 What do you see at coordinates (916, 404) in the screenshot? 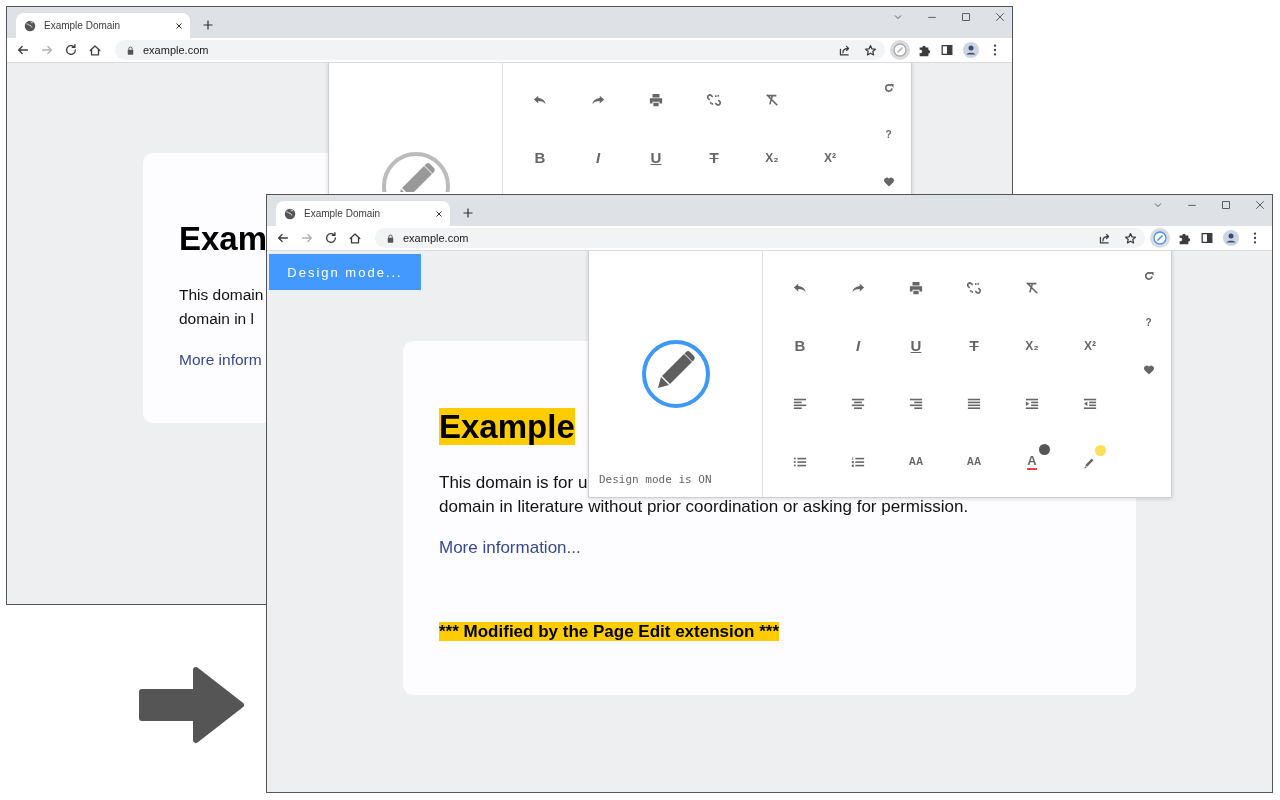
I see `align-right-icon` at bounding box center [916, 404].